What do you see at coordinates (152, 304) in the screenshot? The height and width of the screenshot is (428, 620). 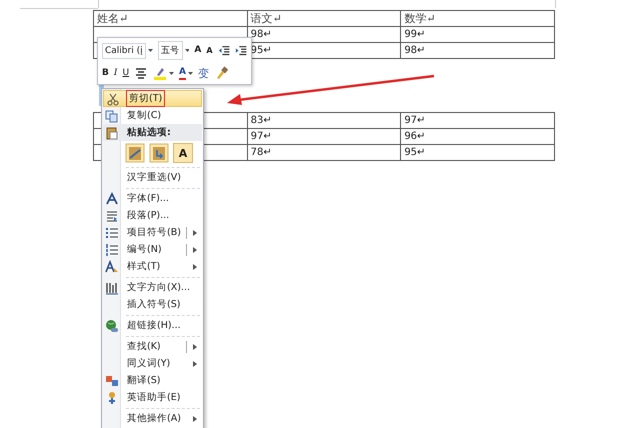 I see `menu-item: 插入符号(S)` at bounding box center [152, 304].